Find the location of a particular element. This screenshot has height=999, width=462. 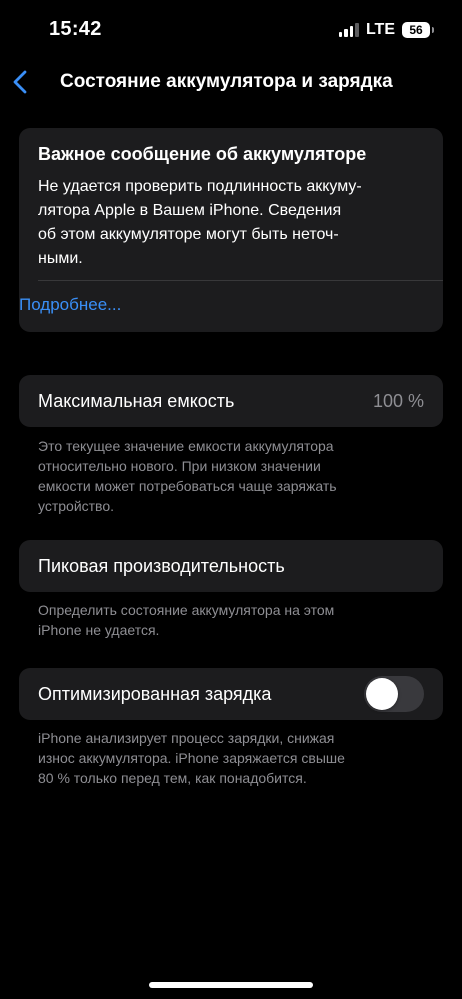

page-title: Состояние аккумулятора и зарядка is located at coordinates (226, 81).